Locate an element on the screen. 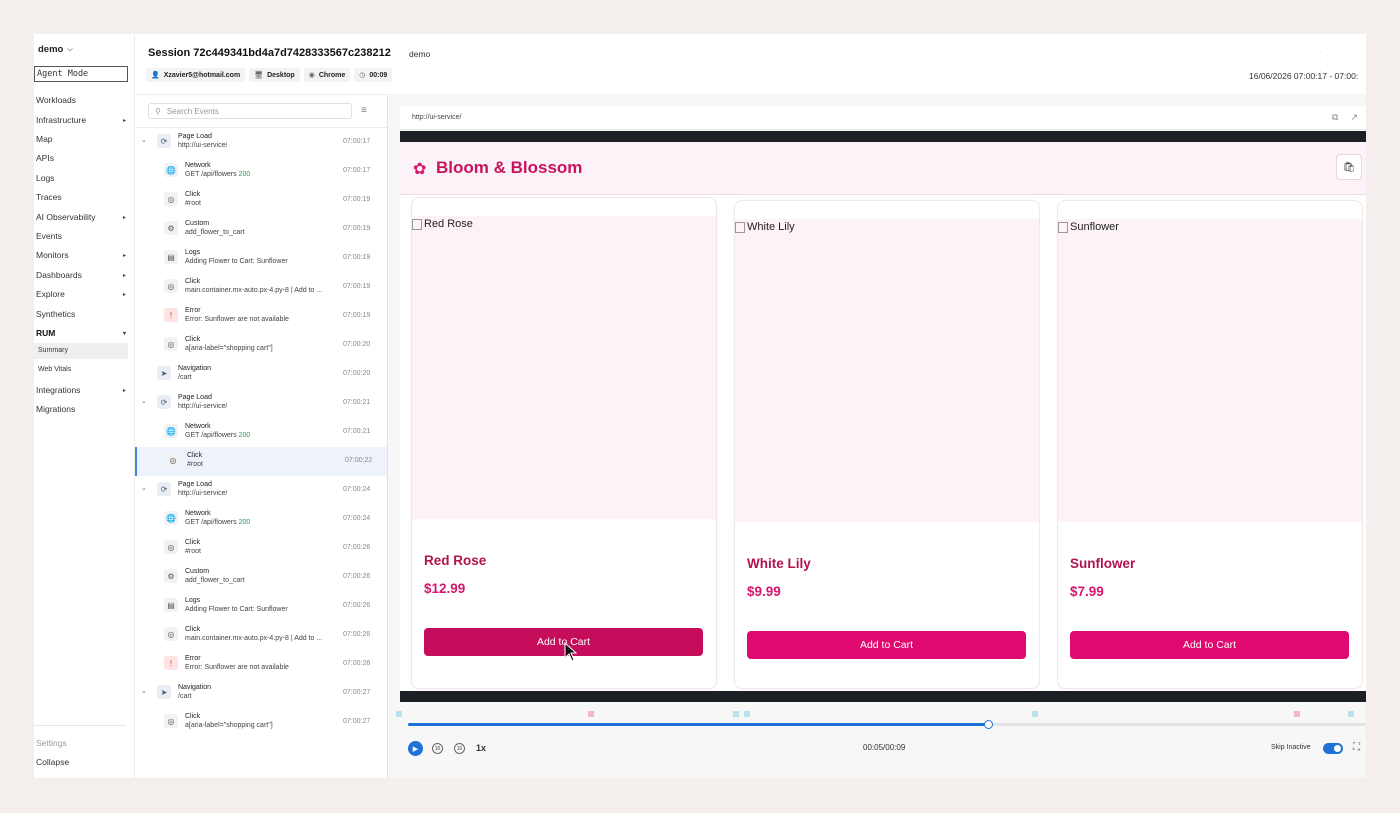  search-input: ⚲ Search Events is located at coordinates (250, 111).